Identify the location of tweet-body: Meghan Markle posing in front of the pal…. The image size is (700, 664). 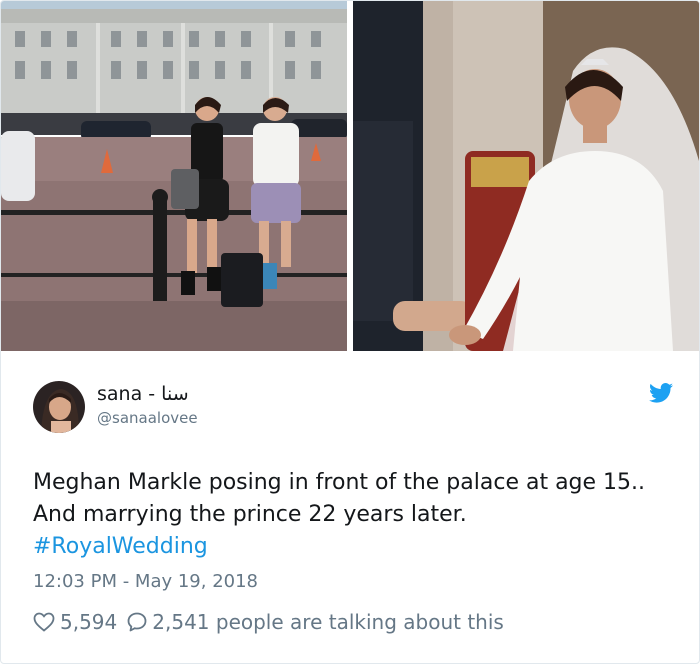
(339, 498).